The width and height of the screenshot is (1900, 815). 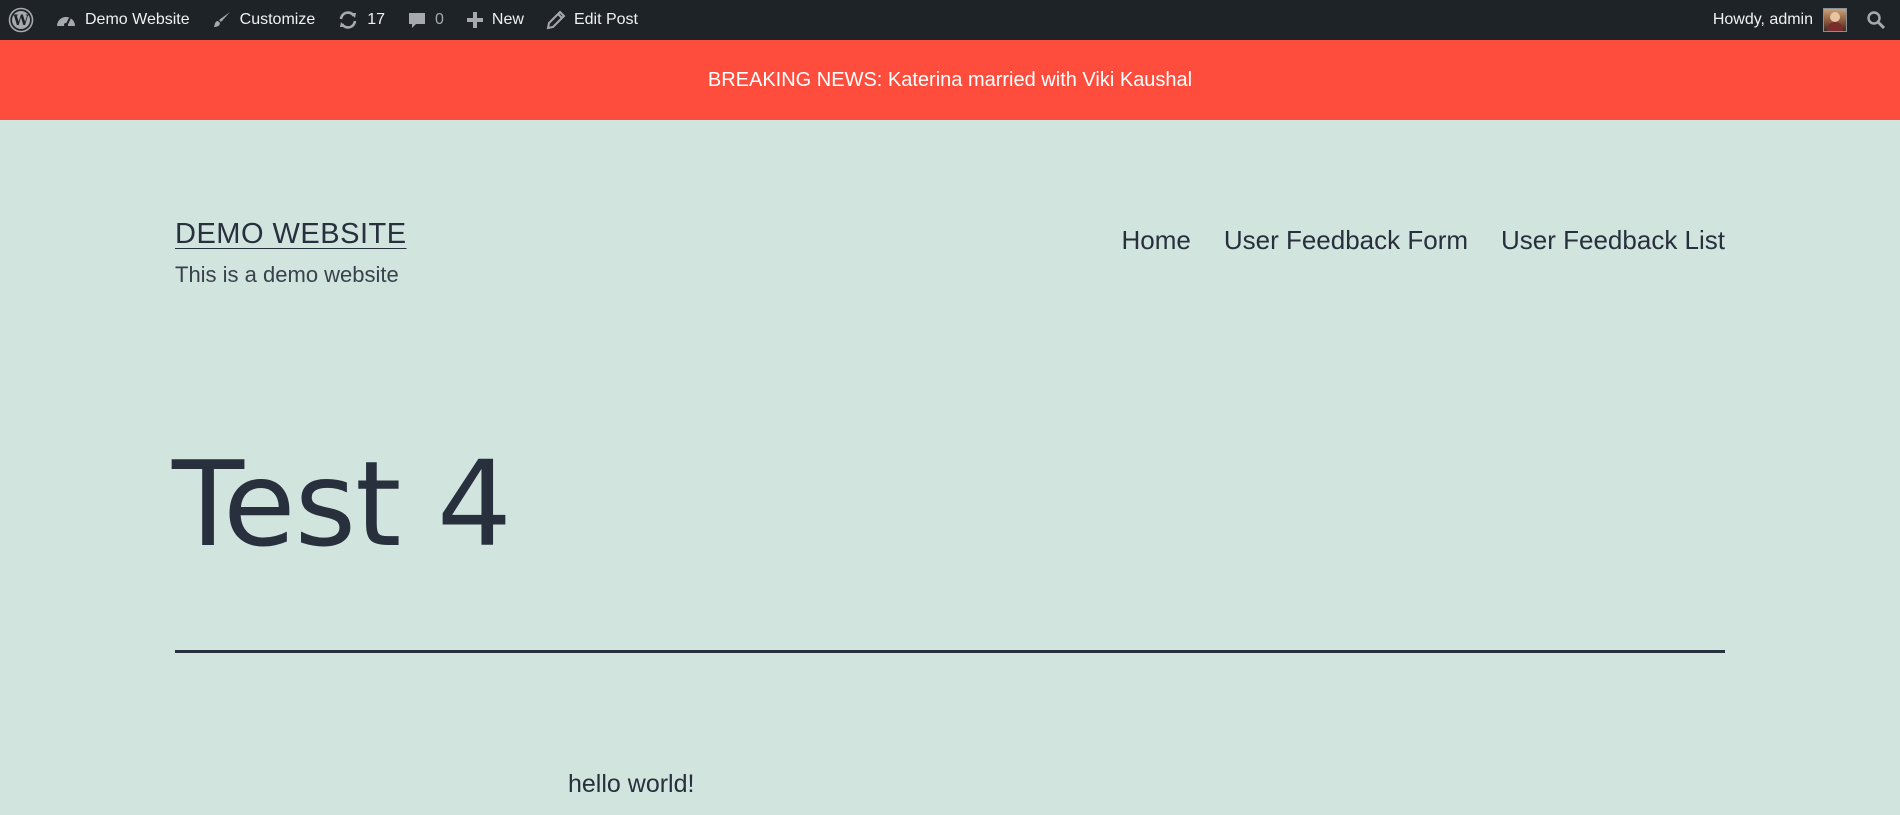 What do you see at coordinates (605, 19) in the screenshot?
I see `edit-post-label: Edit Post` at bounding box center [605, 19].